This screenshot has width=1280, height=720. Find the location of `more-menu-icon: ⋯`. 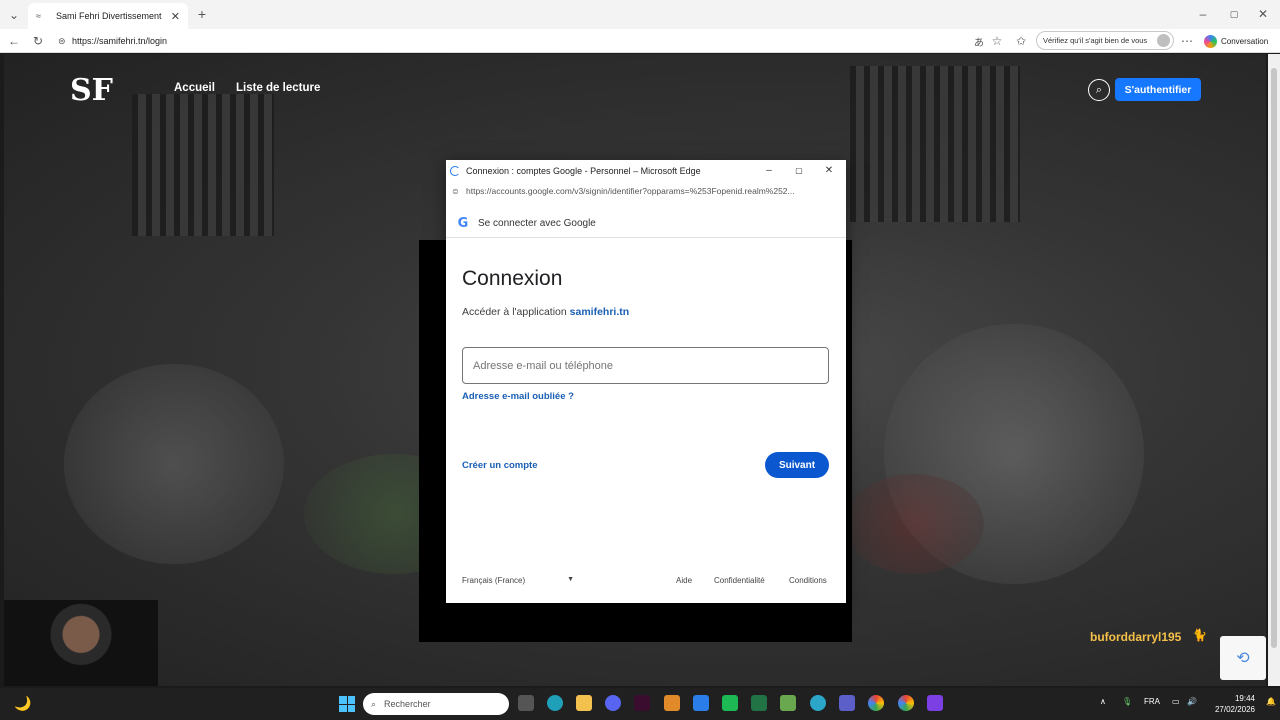

more-menu-icon: ⋯ is located at coordinates (1187, 41).